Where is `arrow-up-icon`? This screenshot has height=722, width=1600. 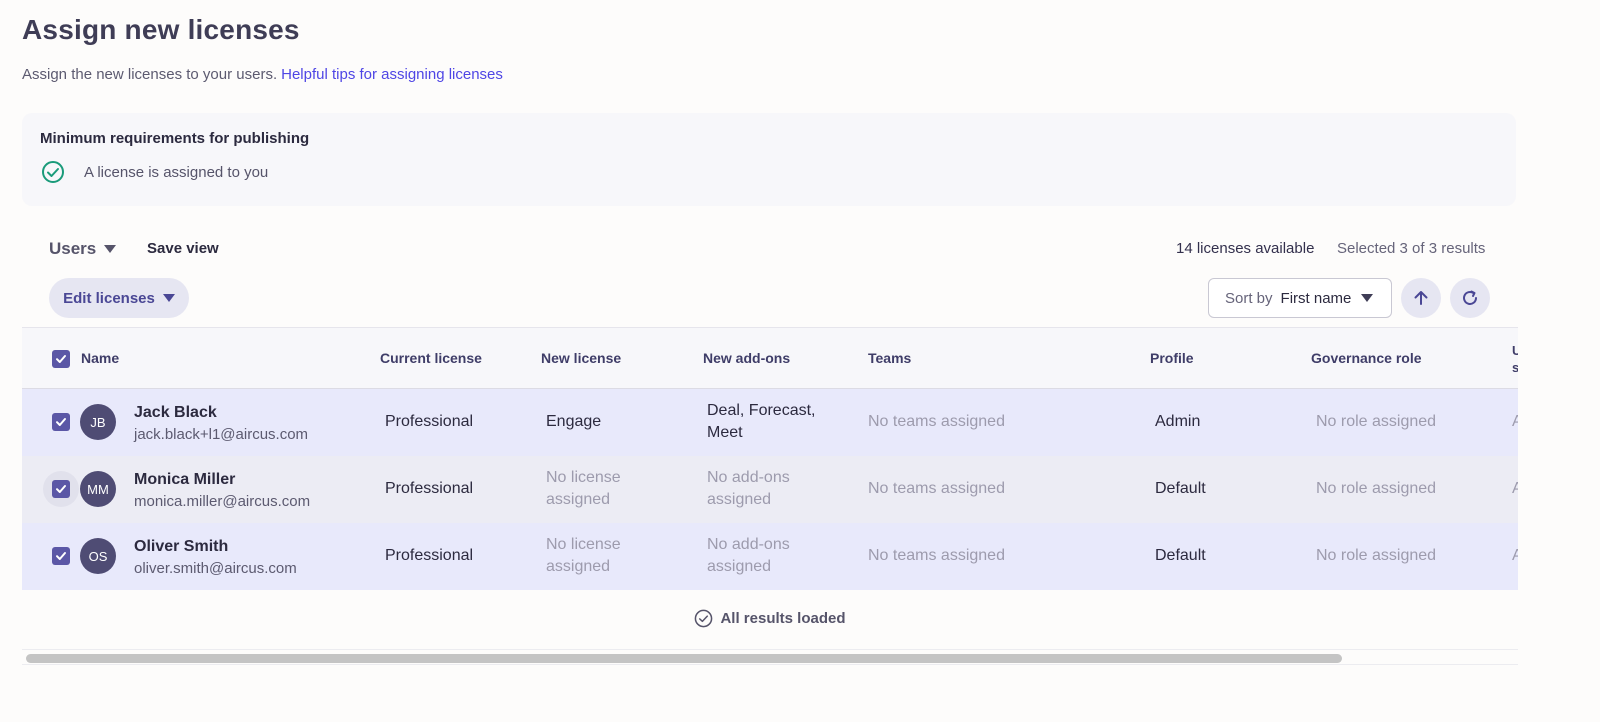
arrow-up-icon is located at coordinates (1421, 298).